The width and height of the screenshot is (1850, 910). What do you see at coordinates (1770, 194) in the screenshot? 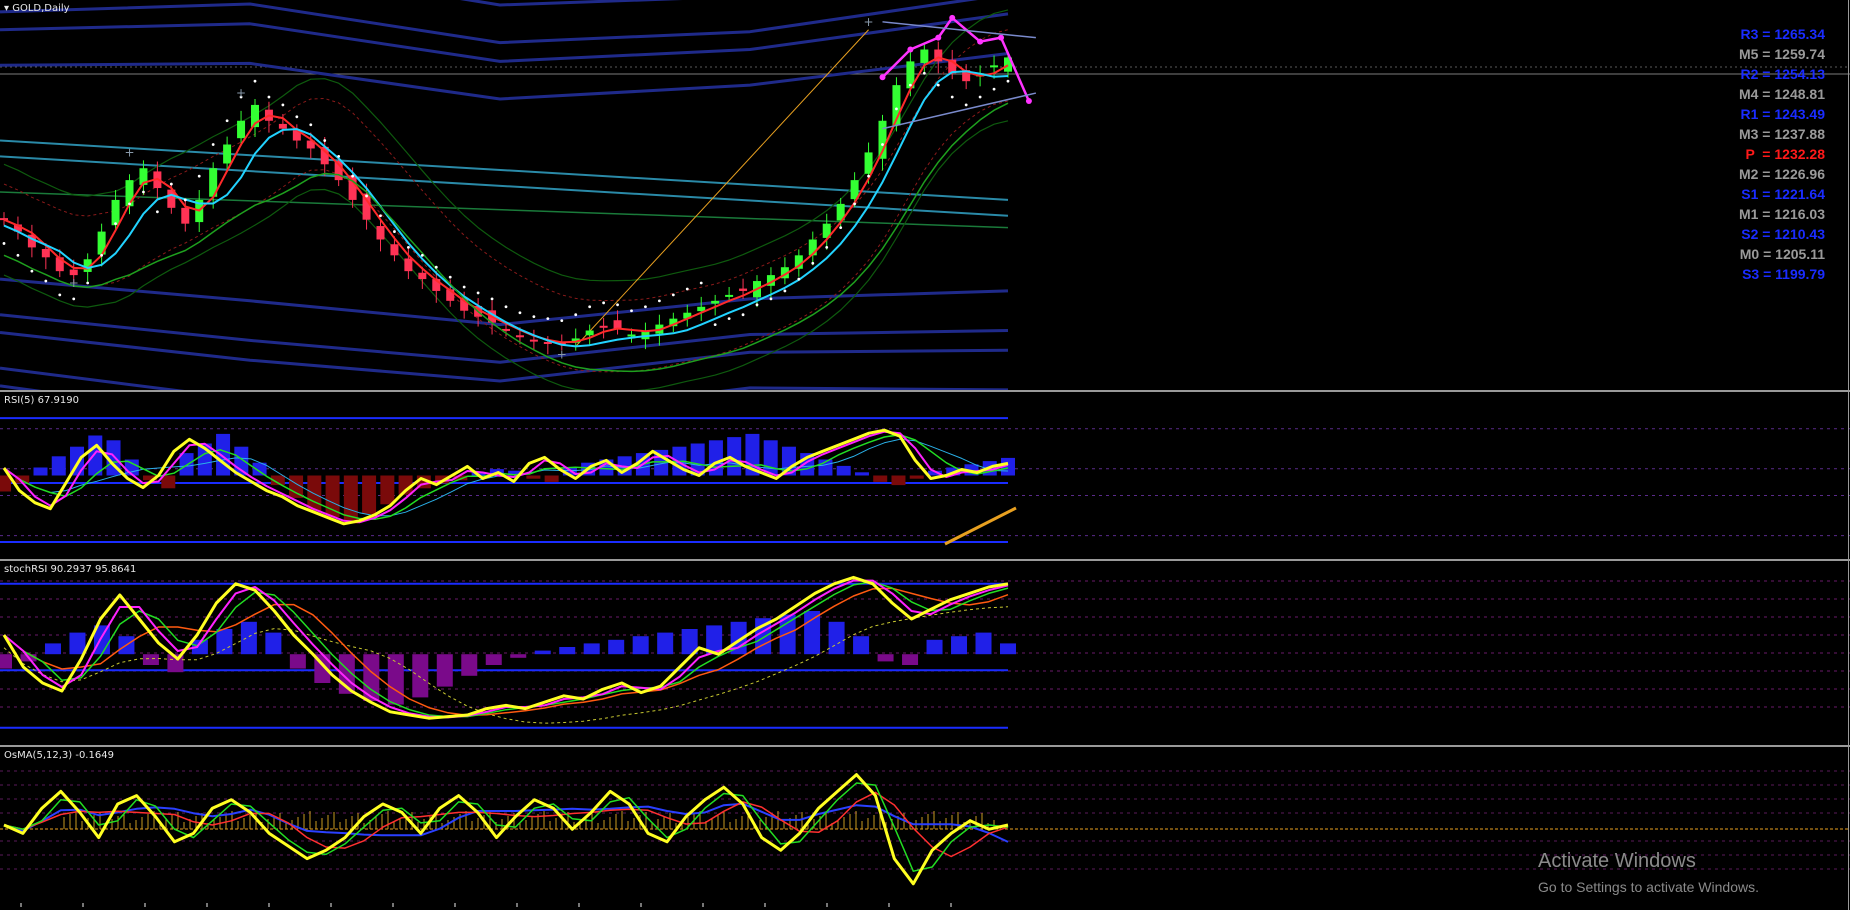
I see `pivot-level-s1: S1 = 1221.64` at bounding box center [1770, 194].